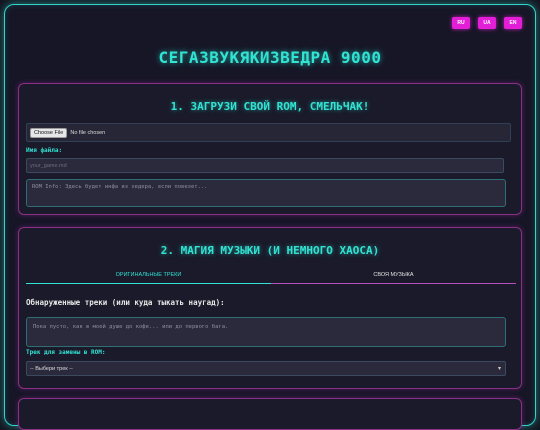  What do you see at coordinates (66, 352) in the screenshot?
I see `replace-track-label: Трек для замены в ROM:` at bounding box center [66, 352].